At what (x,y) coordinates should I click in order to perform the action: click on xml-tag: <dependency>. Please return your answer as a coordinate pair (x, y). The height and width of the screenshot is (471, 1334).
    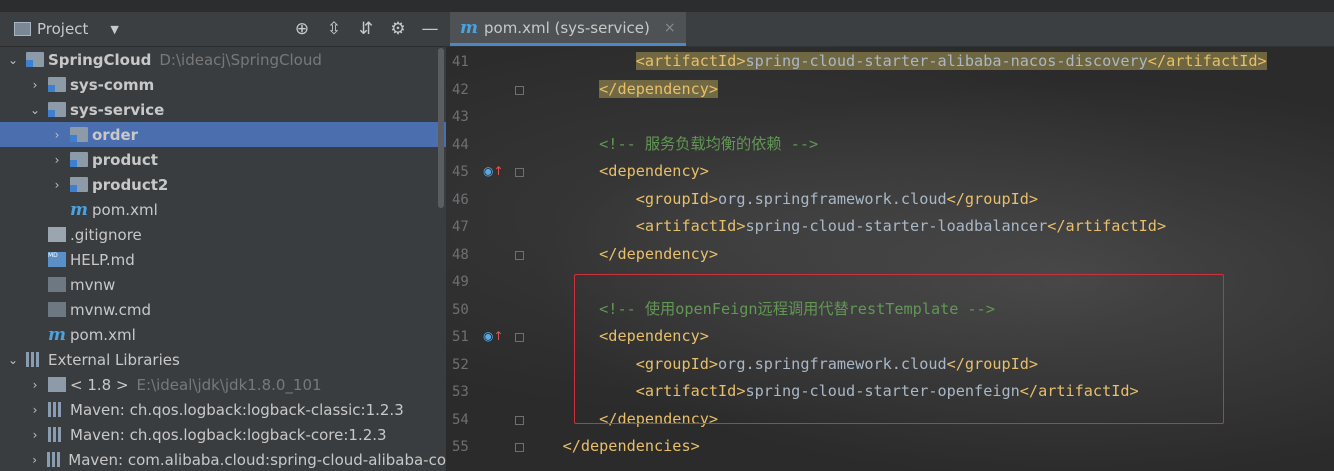
    Looking at the image, I should click on (654, 171).